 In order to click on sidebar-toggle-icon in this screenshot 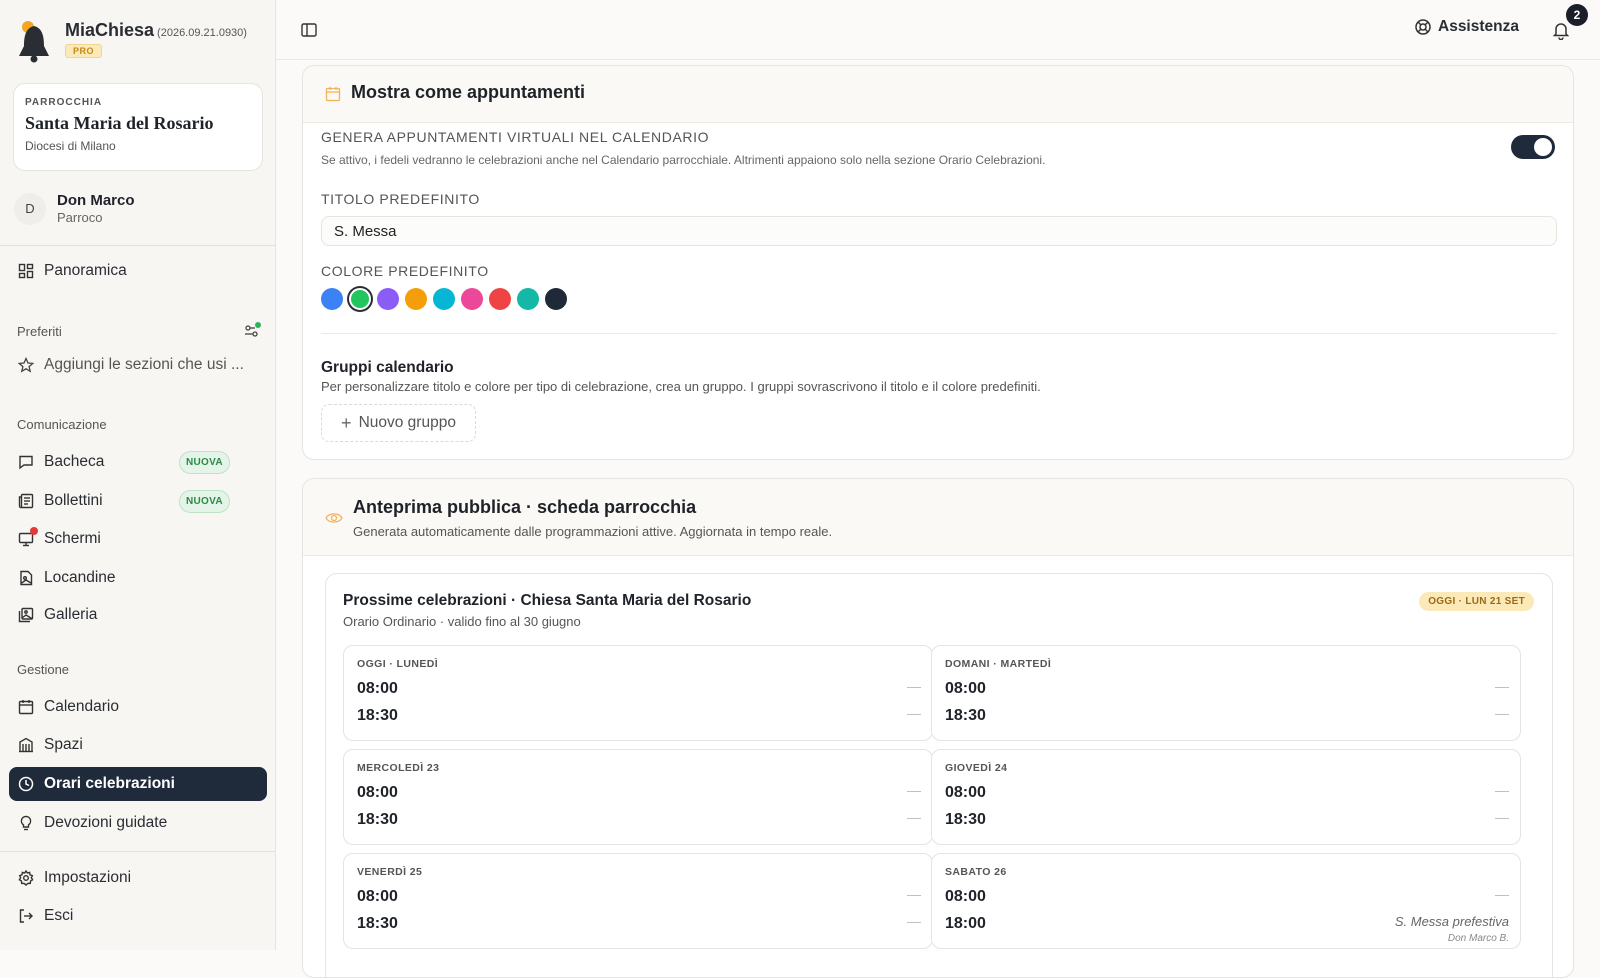, I will do `click(309, 30)`.